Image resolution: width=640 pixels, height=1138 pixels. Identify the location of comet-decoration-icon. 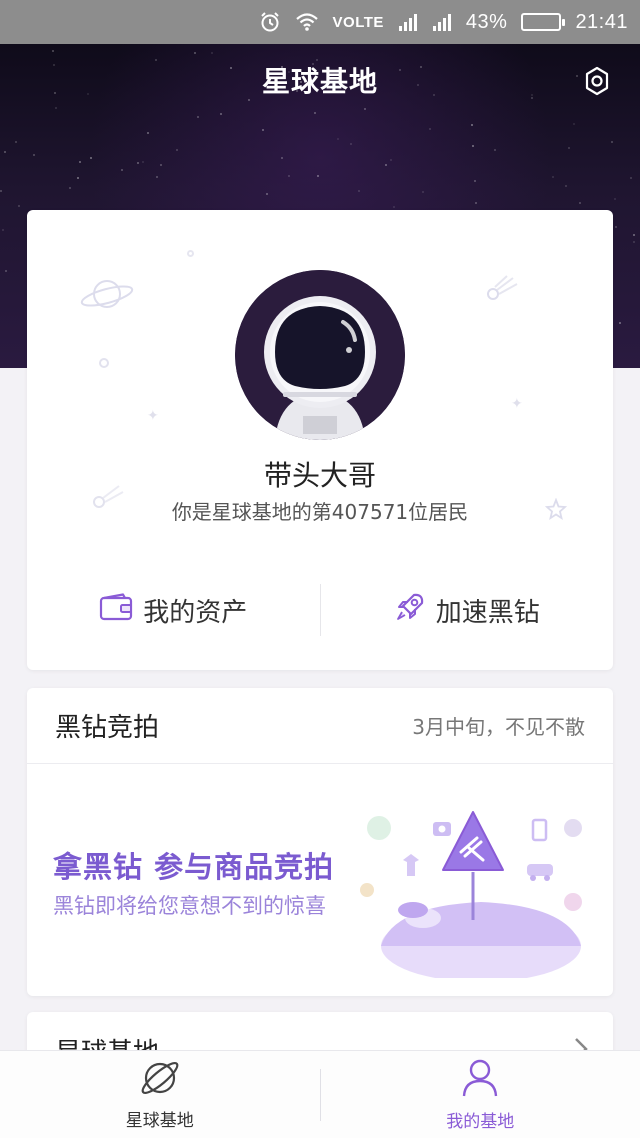
(503, 291).